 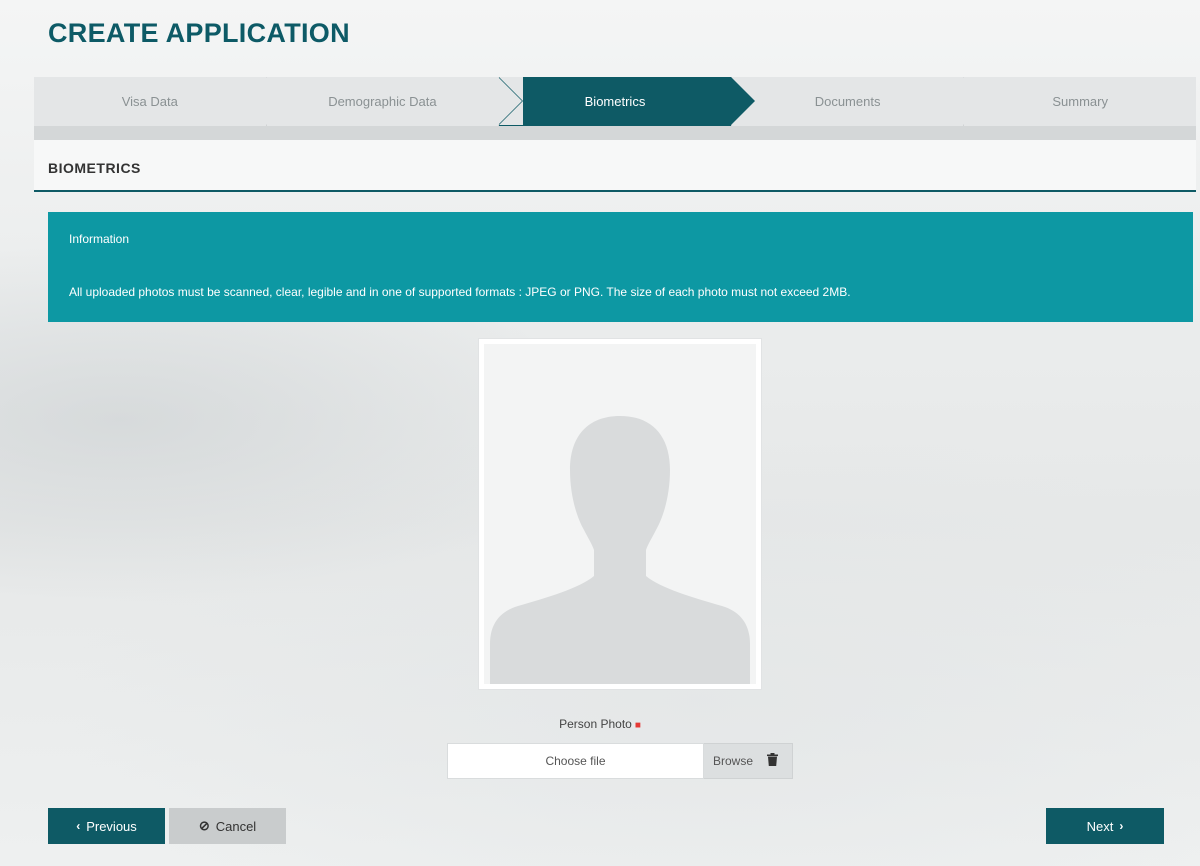 I want to click on previous-button: ‹ Previous, so click(x=106, y=826).